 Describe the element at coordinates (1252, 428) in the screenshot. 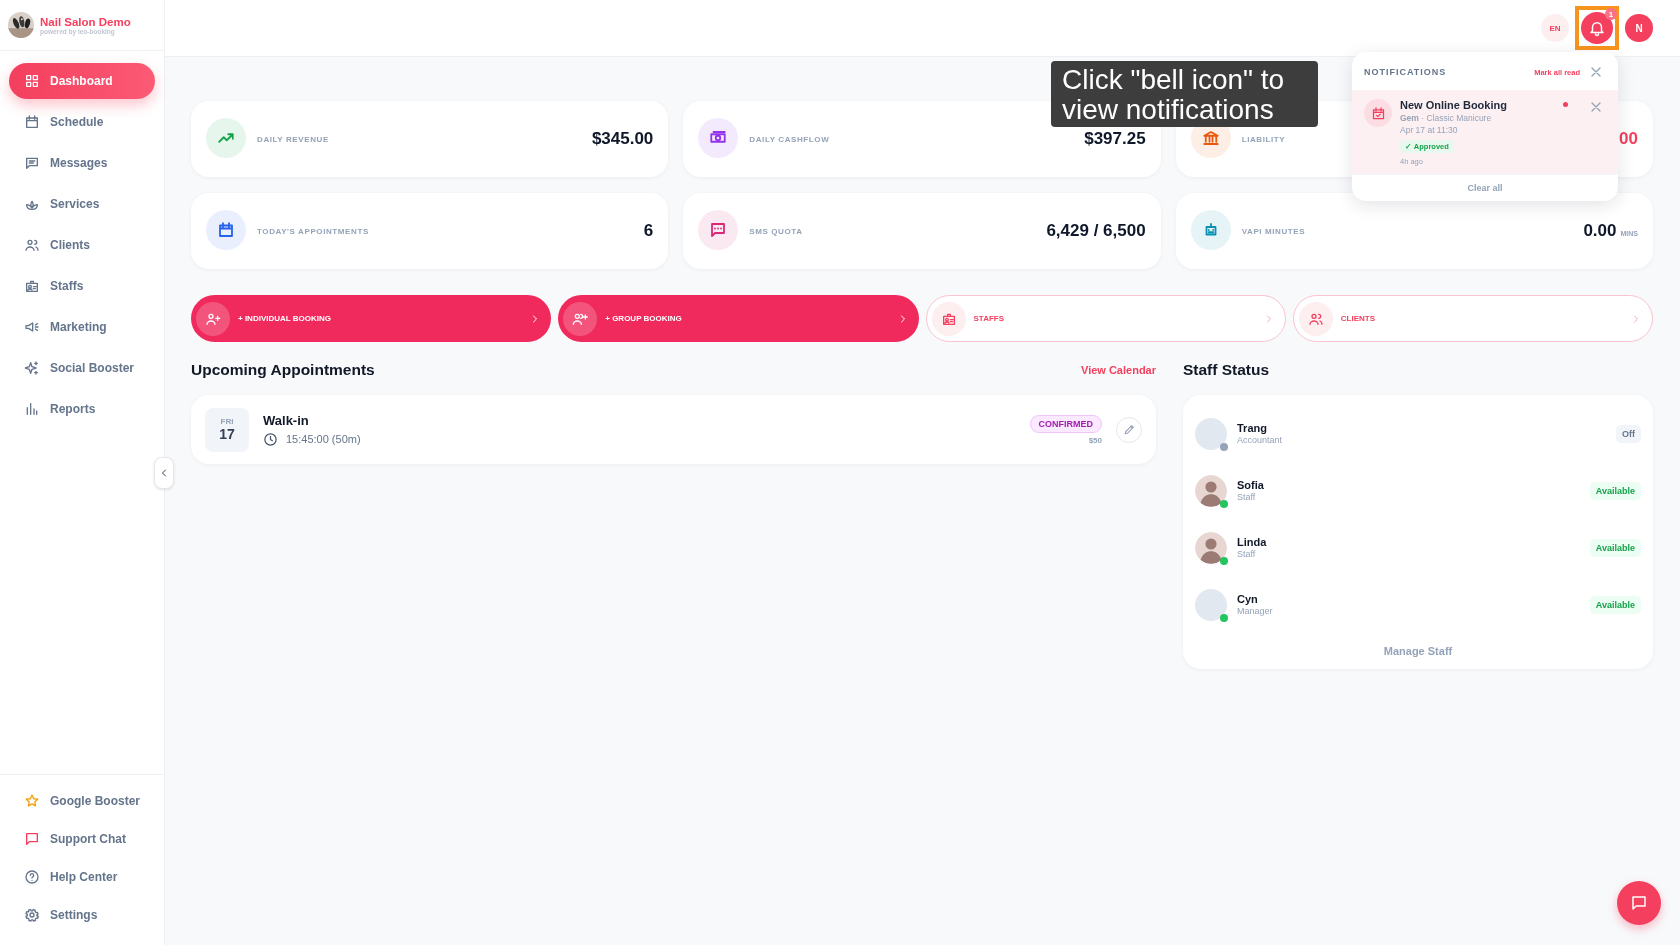

I see `staff-name: Trang` at that location.